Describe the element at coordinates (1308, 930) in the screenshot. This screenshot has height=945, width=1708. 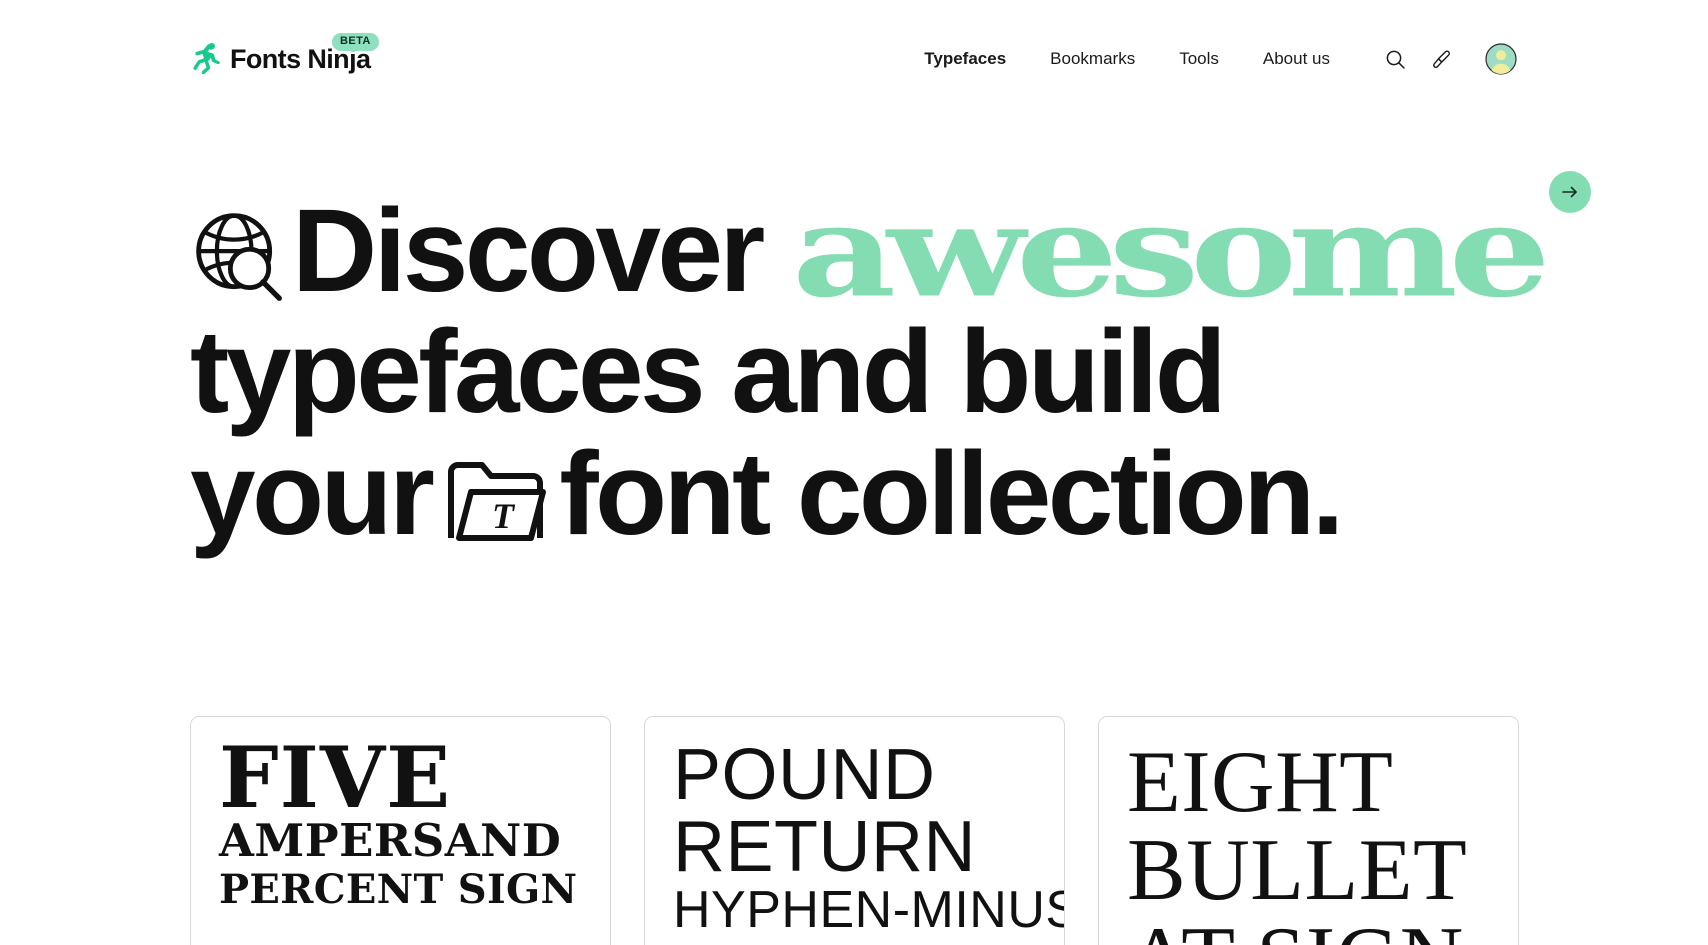
I see `specimen-line-3: AT SIGN` at that location.